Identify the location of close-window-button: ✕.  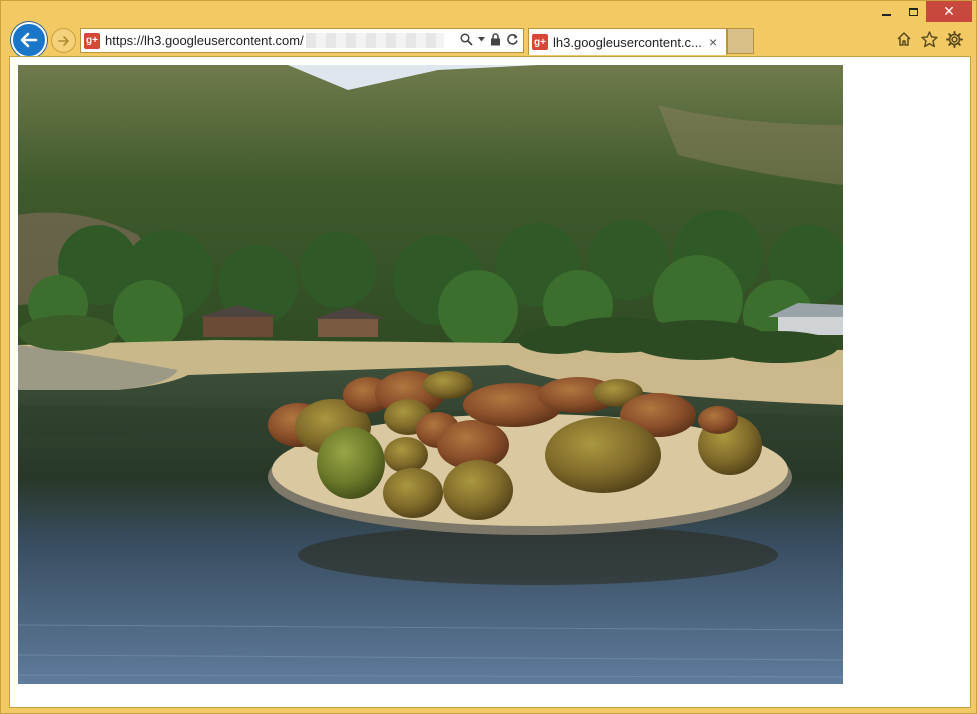
(949, 11).